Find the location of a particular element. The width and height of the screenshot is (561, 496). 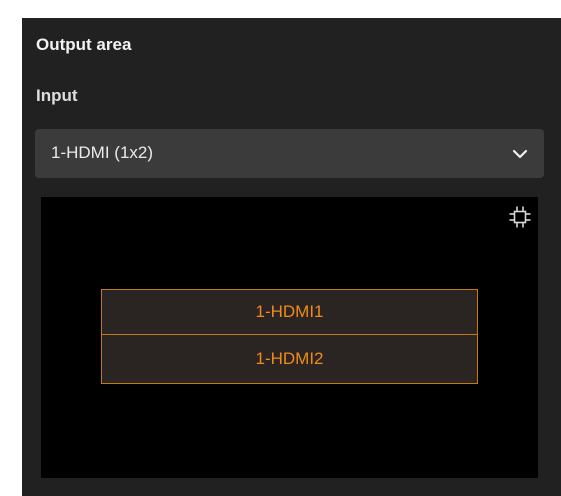

output-window-label: 1-HDMI2 is located at coordinates (289, 358).